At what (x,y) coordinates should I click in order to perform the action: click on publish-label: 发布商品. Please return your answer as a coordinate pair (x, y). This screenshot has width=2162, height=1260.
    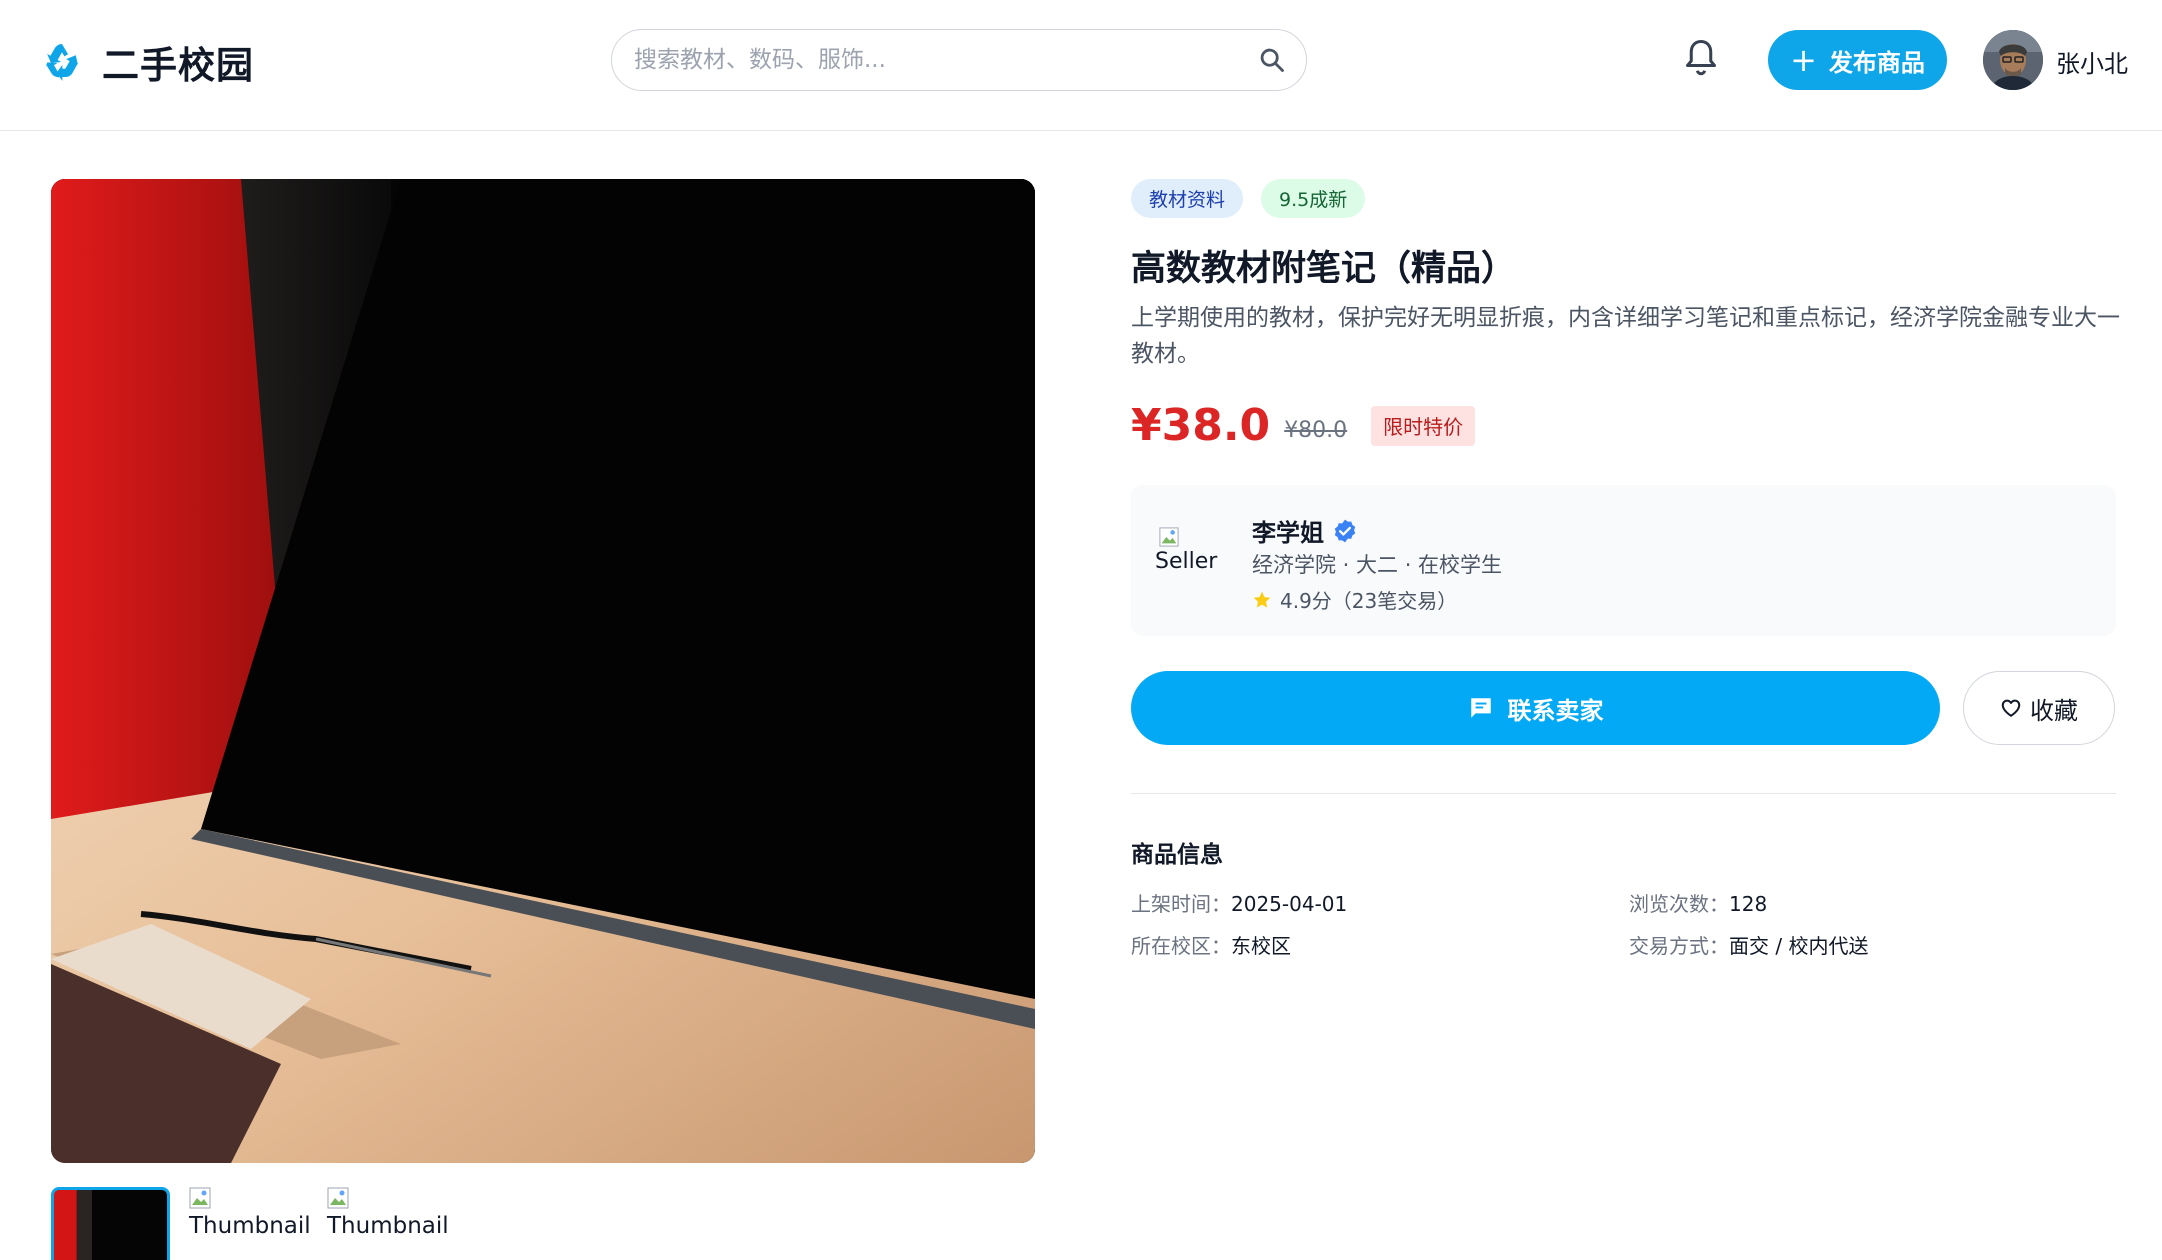
    Looking at the image, I should click on (1876, 62).